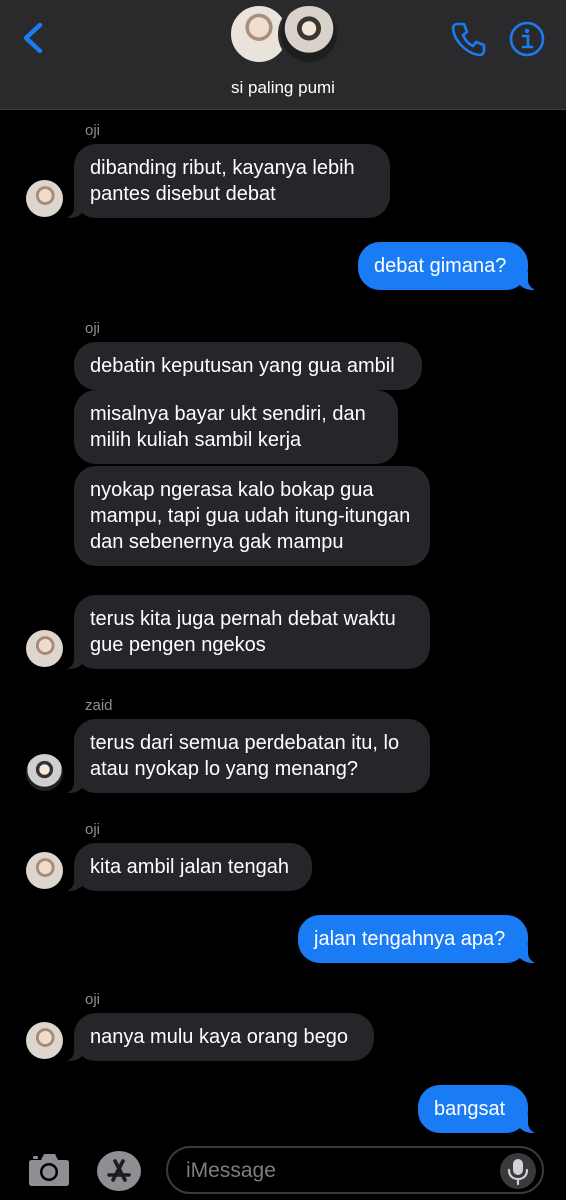 Image resolution: width=566 pixels, height=1200 pixels. Describe the element at coordinates (190, 867) in the screenshot. I see `message-text: kita ambil jalan tengah` at that location.